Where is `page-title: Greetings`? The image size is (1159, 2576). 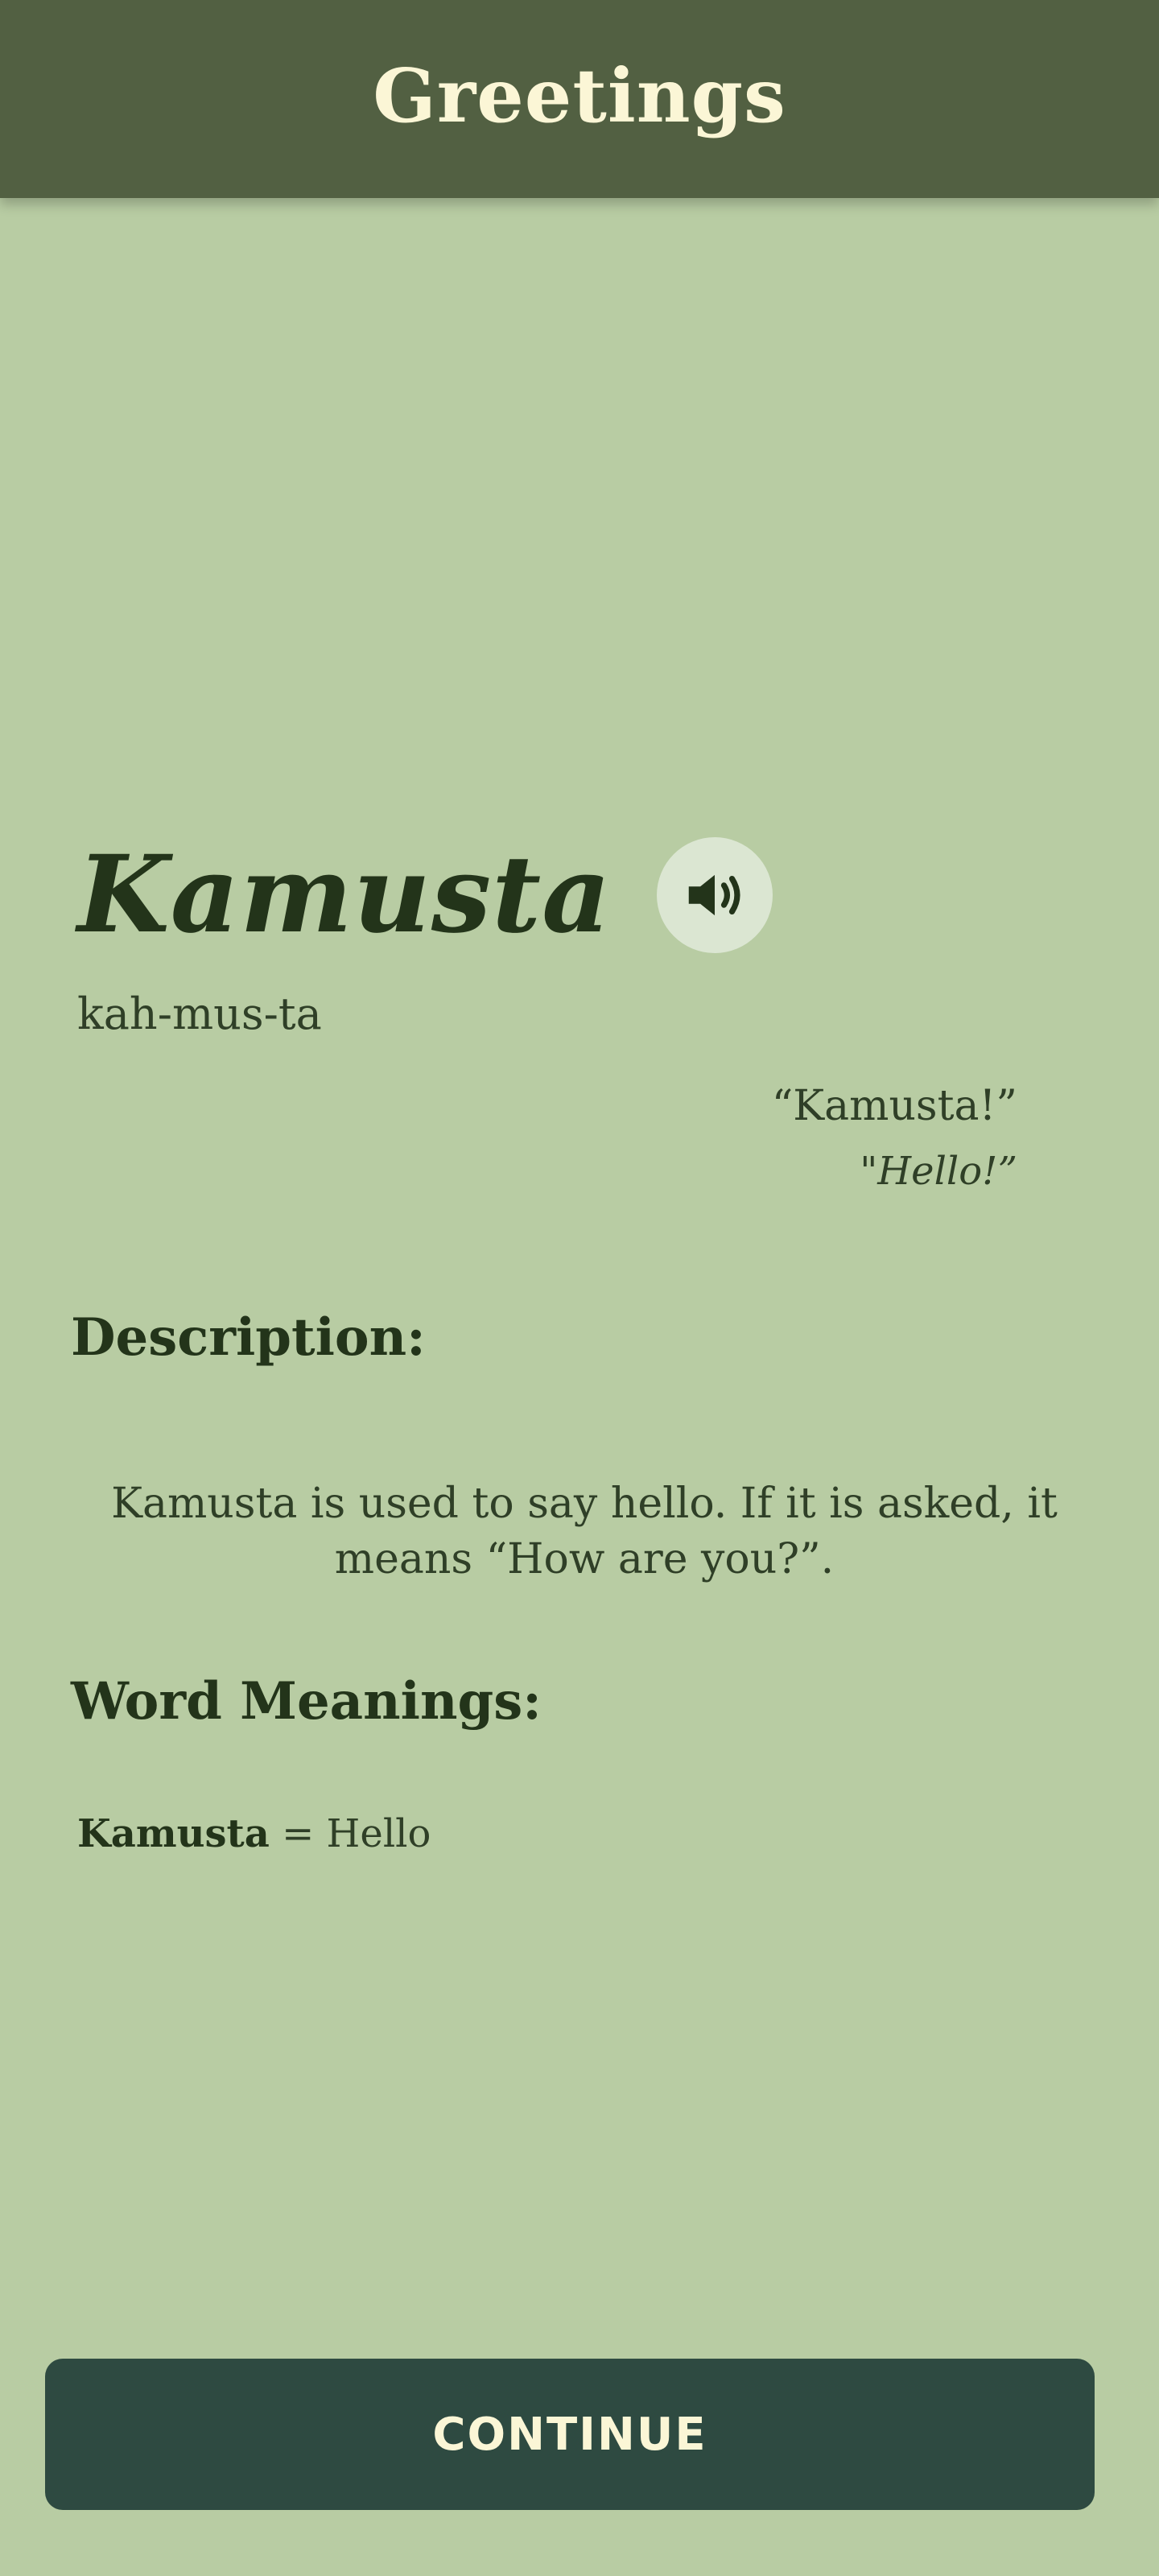 page-title: Greetings is located at coordinates (579, 95).